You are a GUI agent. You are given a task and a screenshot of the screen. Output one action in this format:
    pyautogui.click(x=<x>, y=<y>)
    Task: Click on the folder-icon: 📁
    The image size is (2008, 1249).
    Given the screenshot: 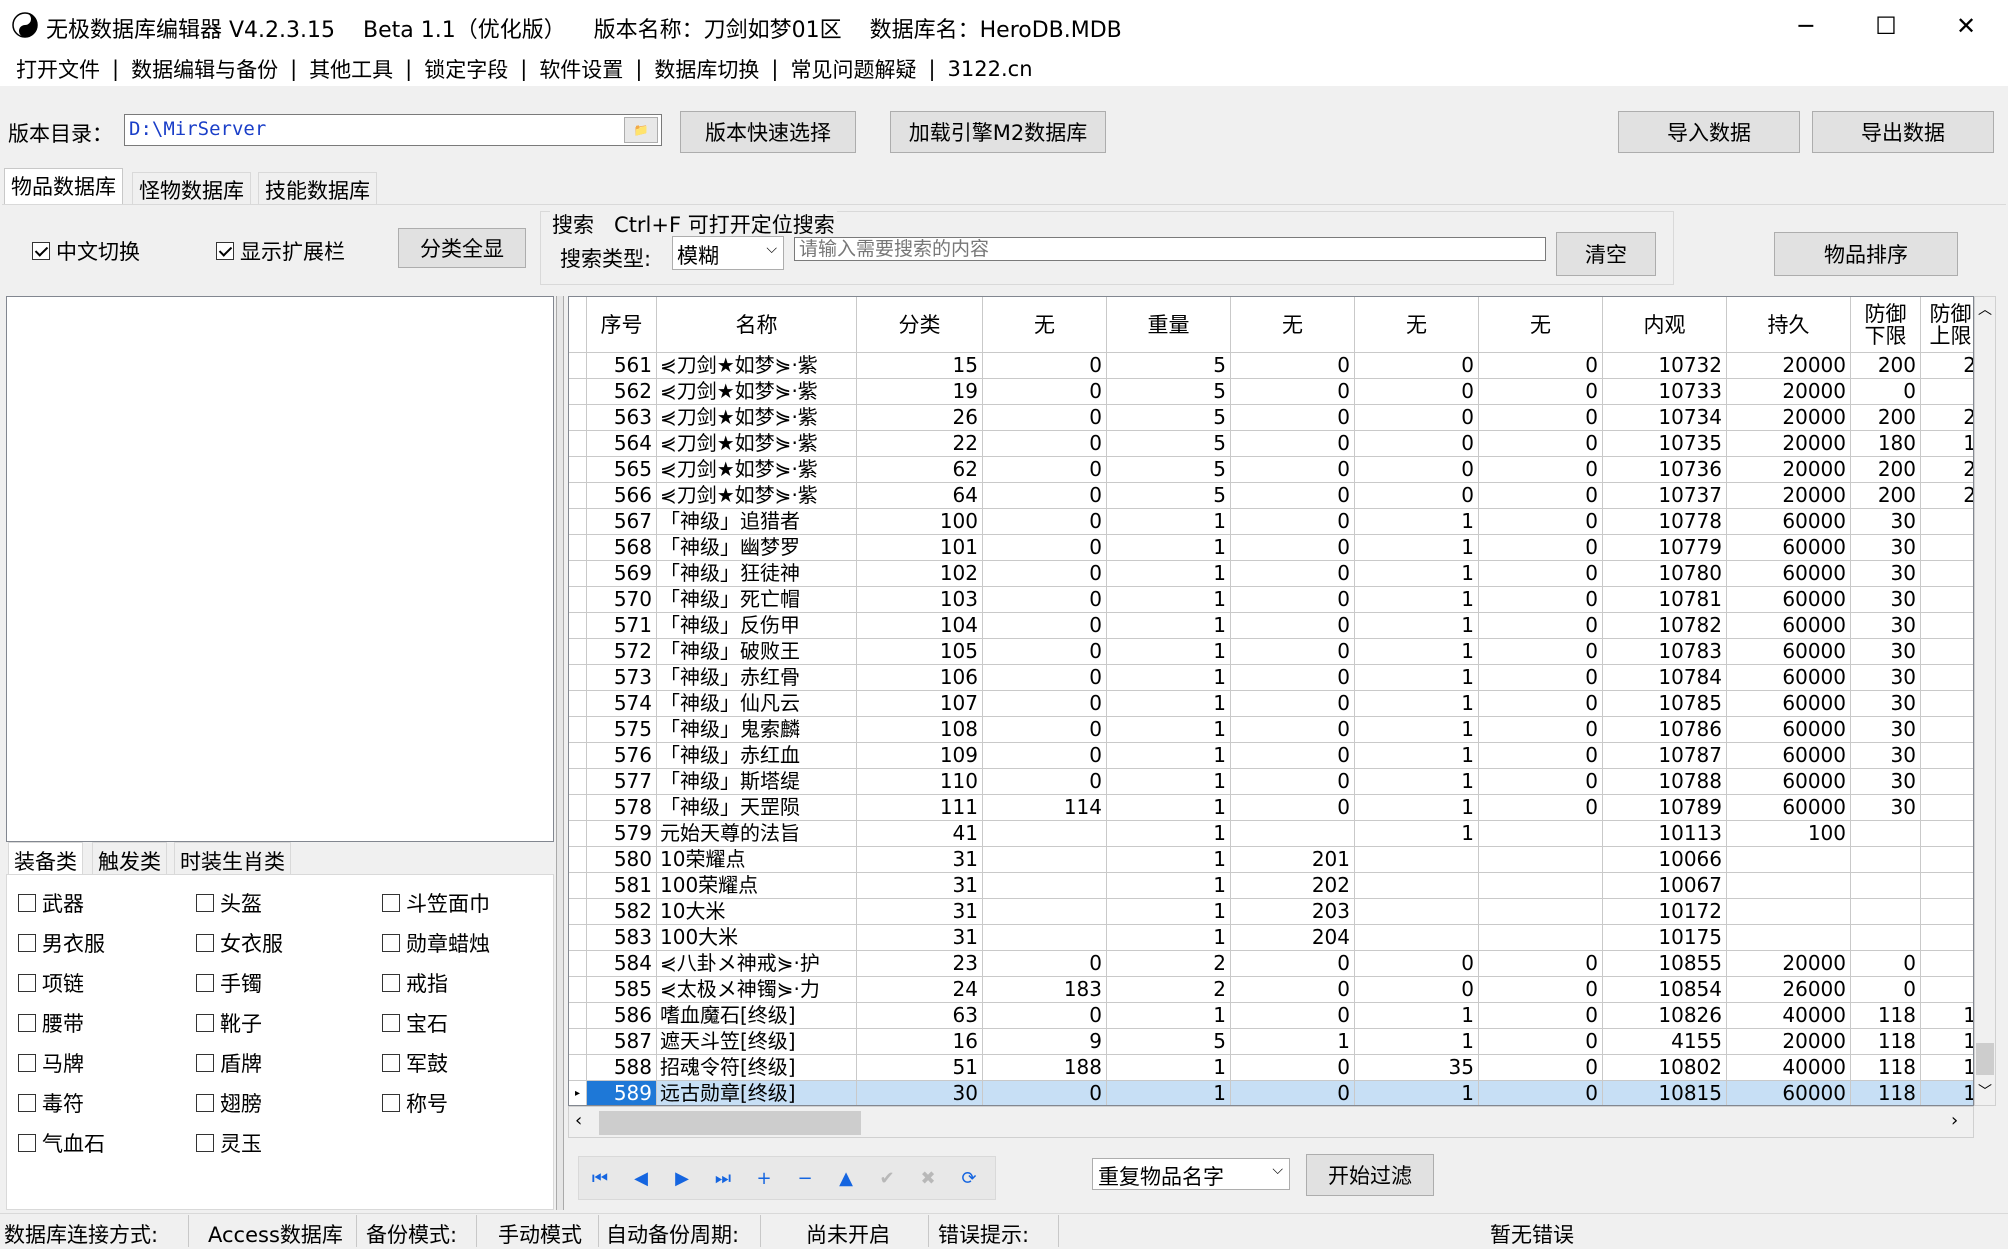 What is the action you would take?
    pyautogui.click(x=641, y=130)
    